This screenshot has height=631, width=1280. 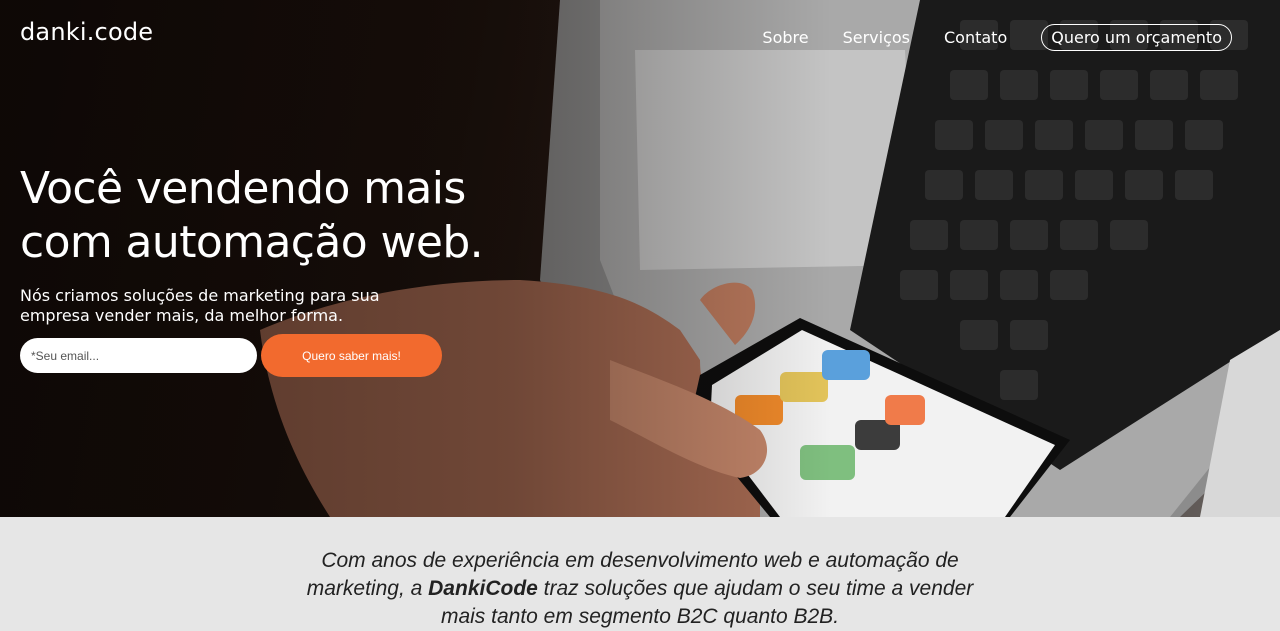 What do you see at coordinates (975, 37) in the screenshot?
I see `nav-item-contato: Contato` at bounding box center [975, 37].